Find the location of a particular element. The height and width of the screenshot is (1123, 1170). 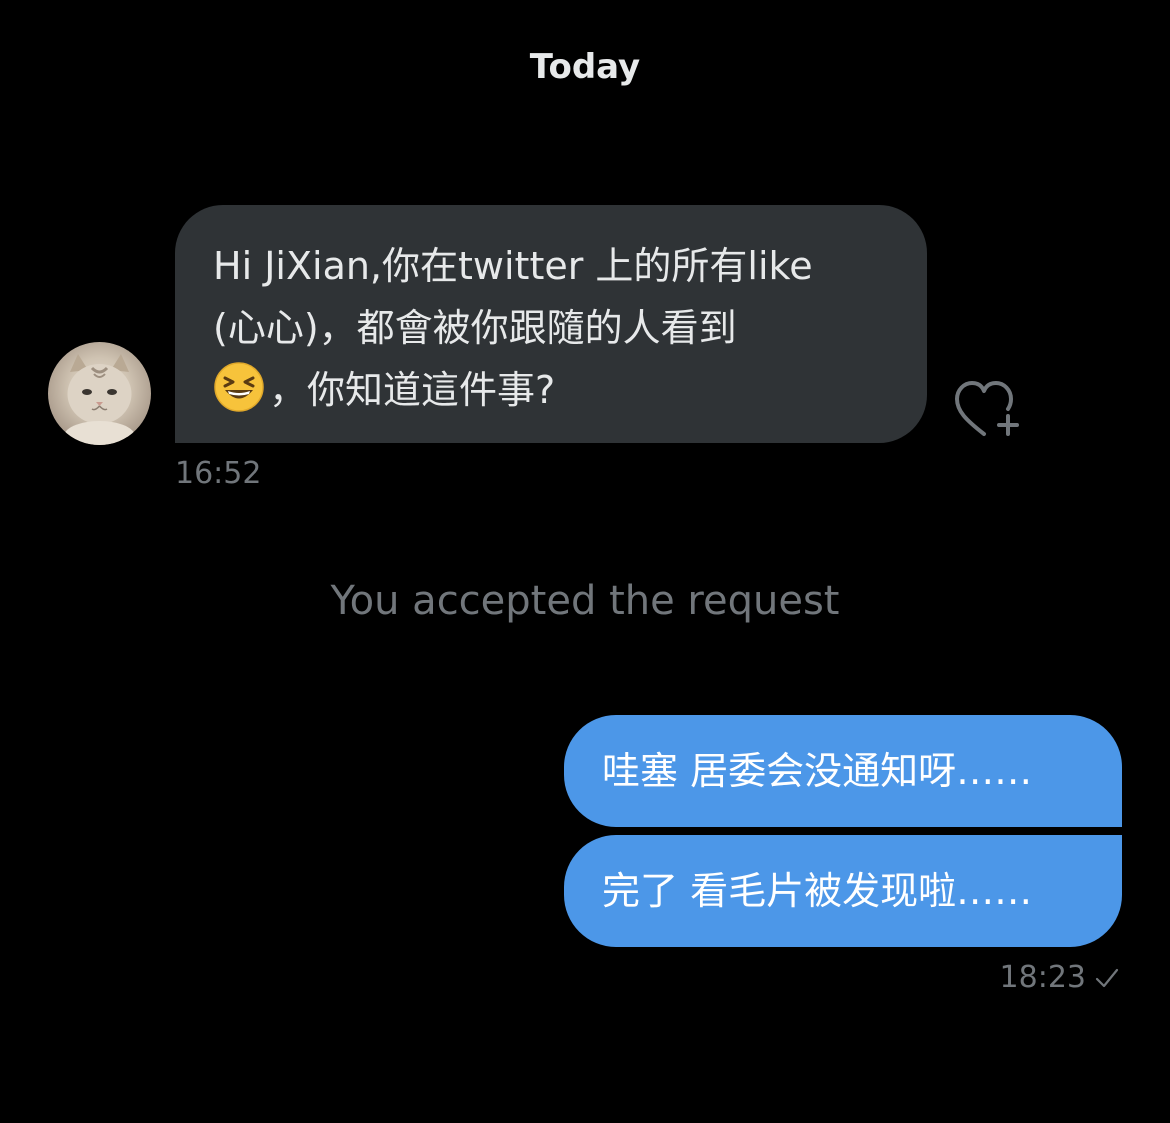

heart-plus-icon is located at coordinates (989, 408).